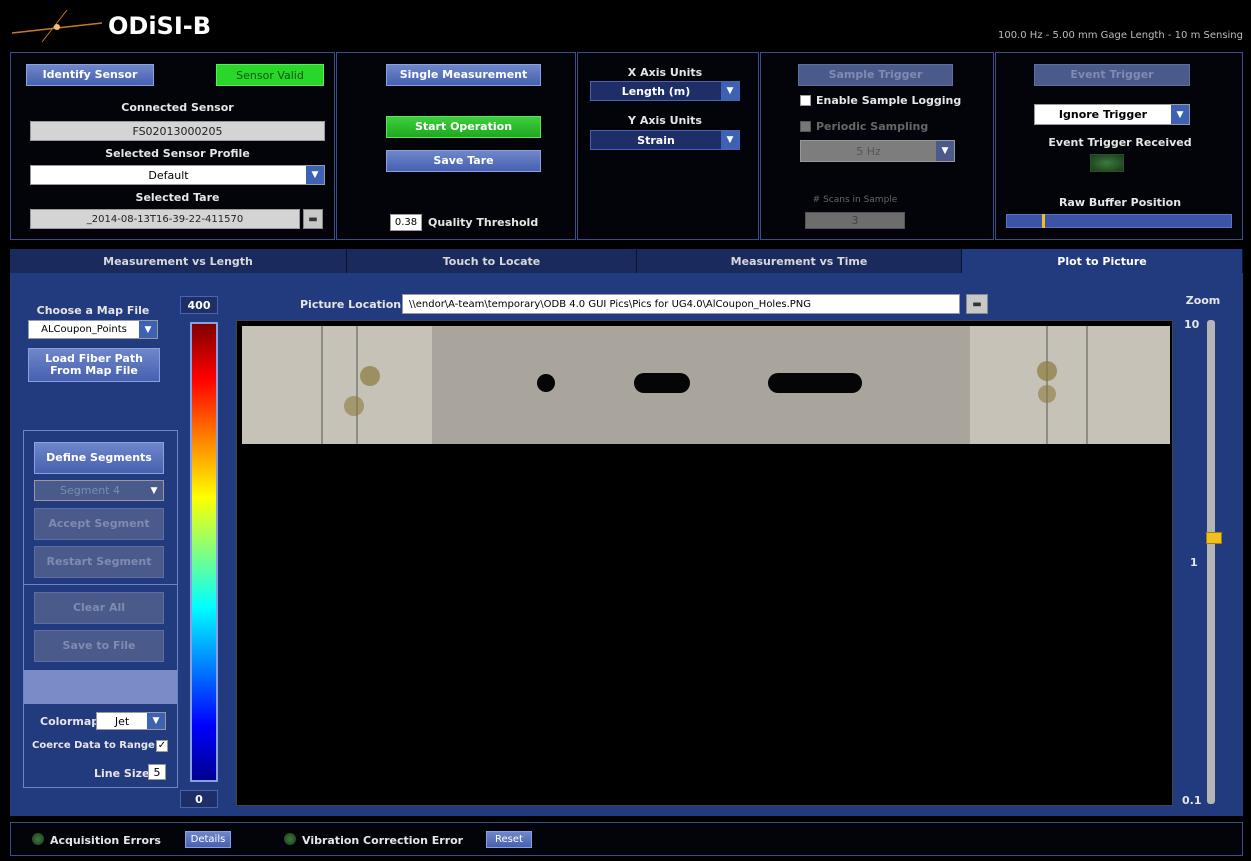 The image size is (1251, 861). Describe the element at coordinates (701, 385) in the screenshot. I see `coupon-center` at that location.